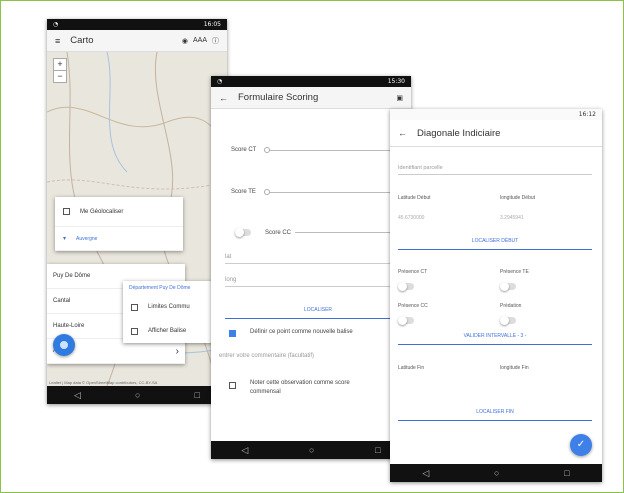 This screenshot has height=493, width=624. I want to click on map-icon: ▣, so click(399, 98).